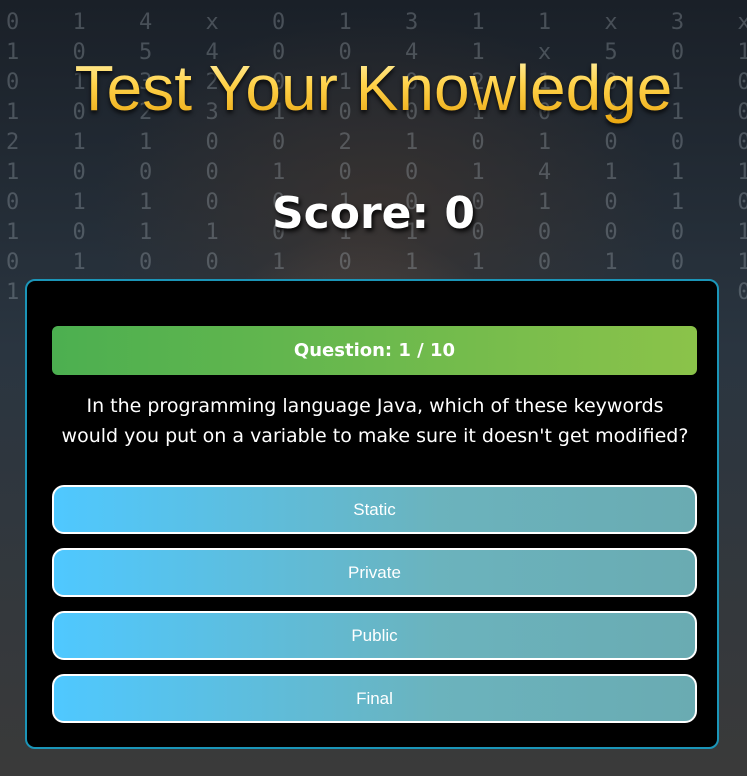  I want to click on page-title: Test Your Knowledge, so click(373, 88).